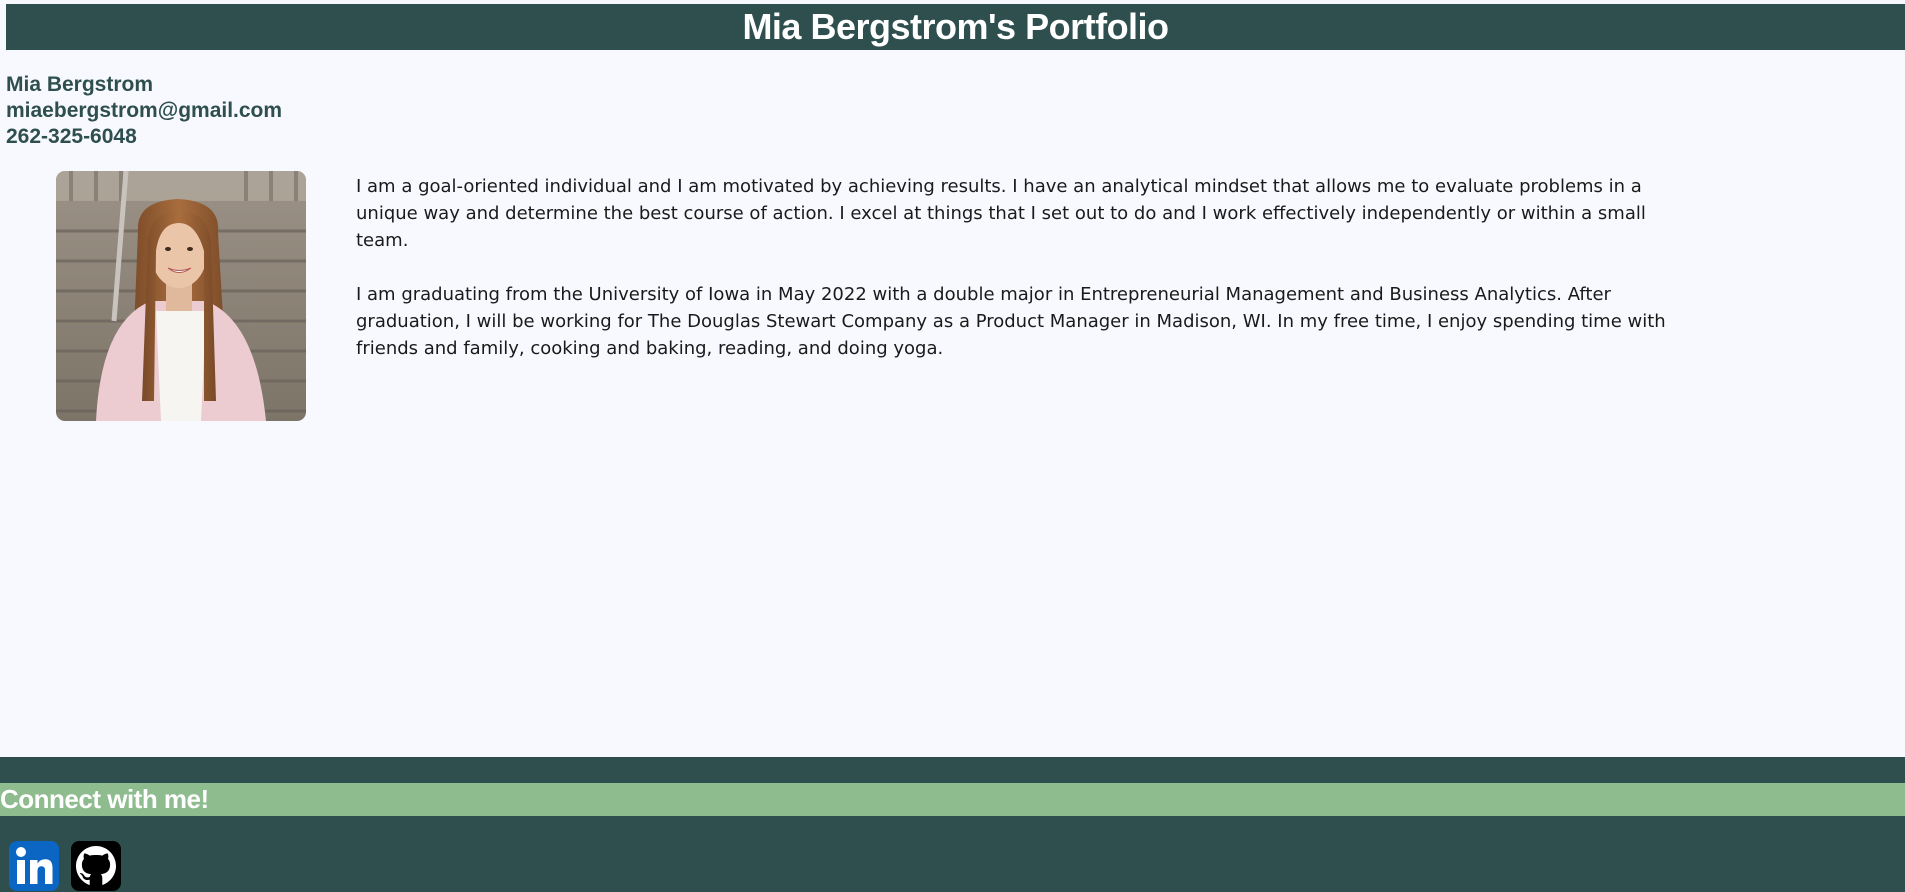 Image resolution: width=1905 pixels, height=892 pixels. I want to click on header-bar: Mia Bergstrom's Portfolio, so click(955, 27).